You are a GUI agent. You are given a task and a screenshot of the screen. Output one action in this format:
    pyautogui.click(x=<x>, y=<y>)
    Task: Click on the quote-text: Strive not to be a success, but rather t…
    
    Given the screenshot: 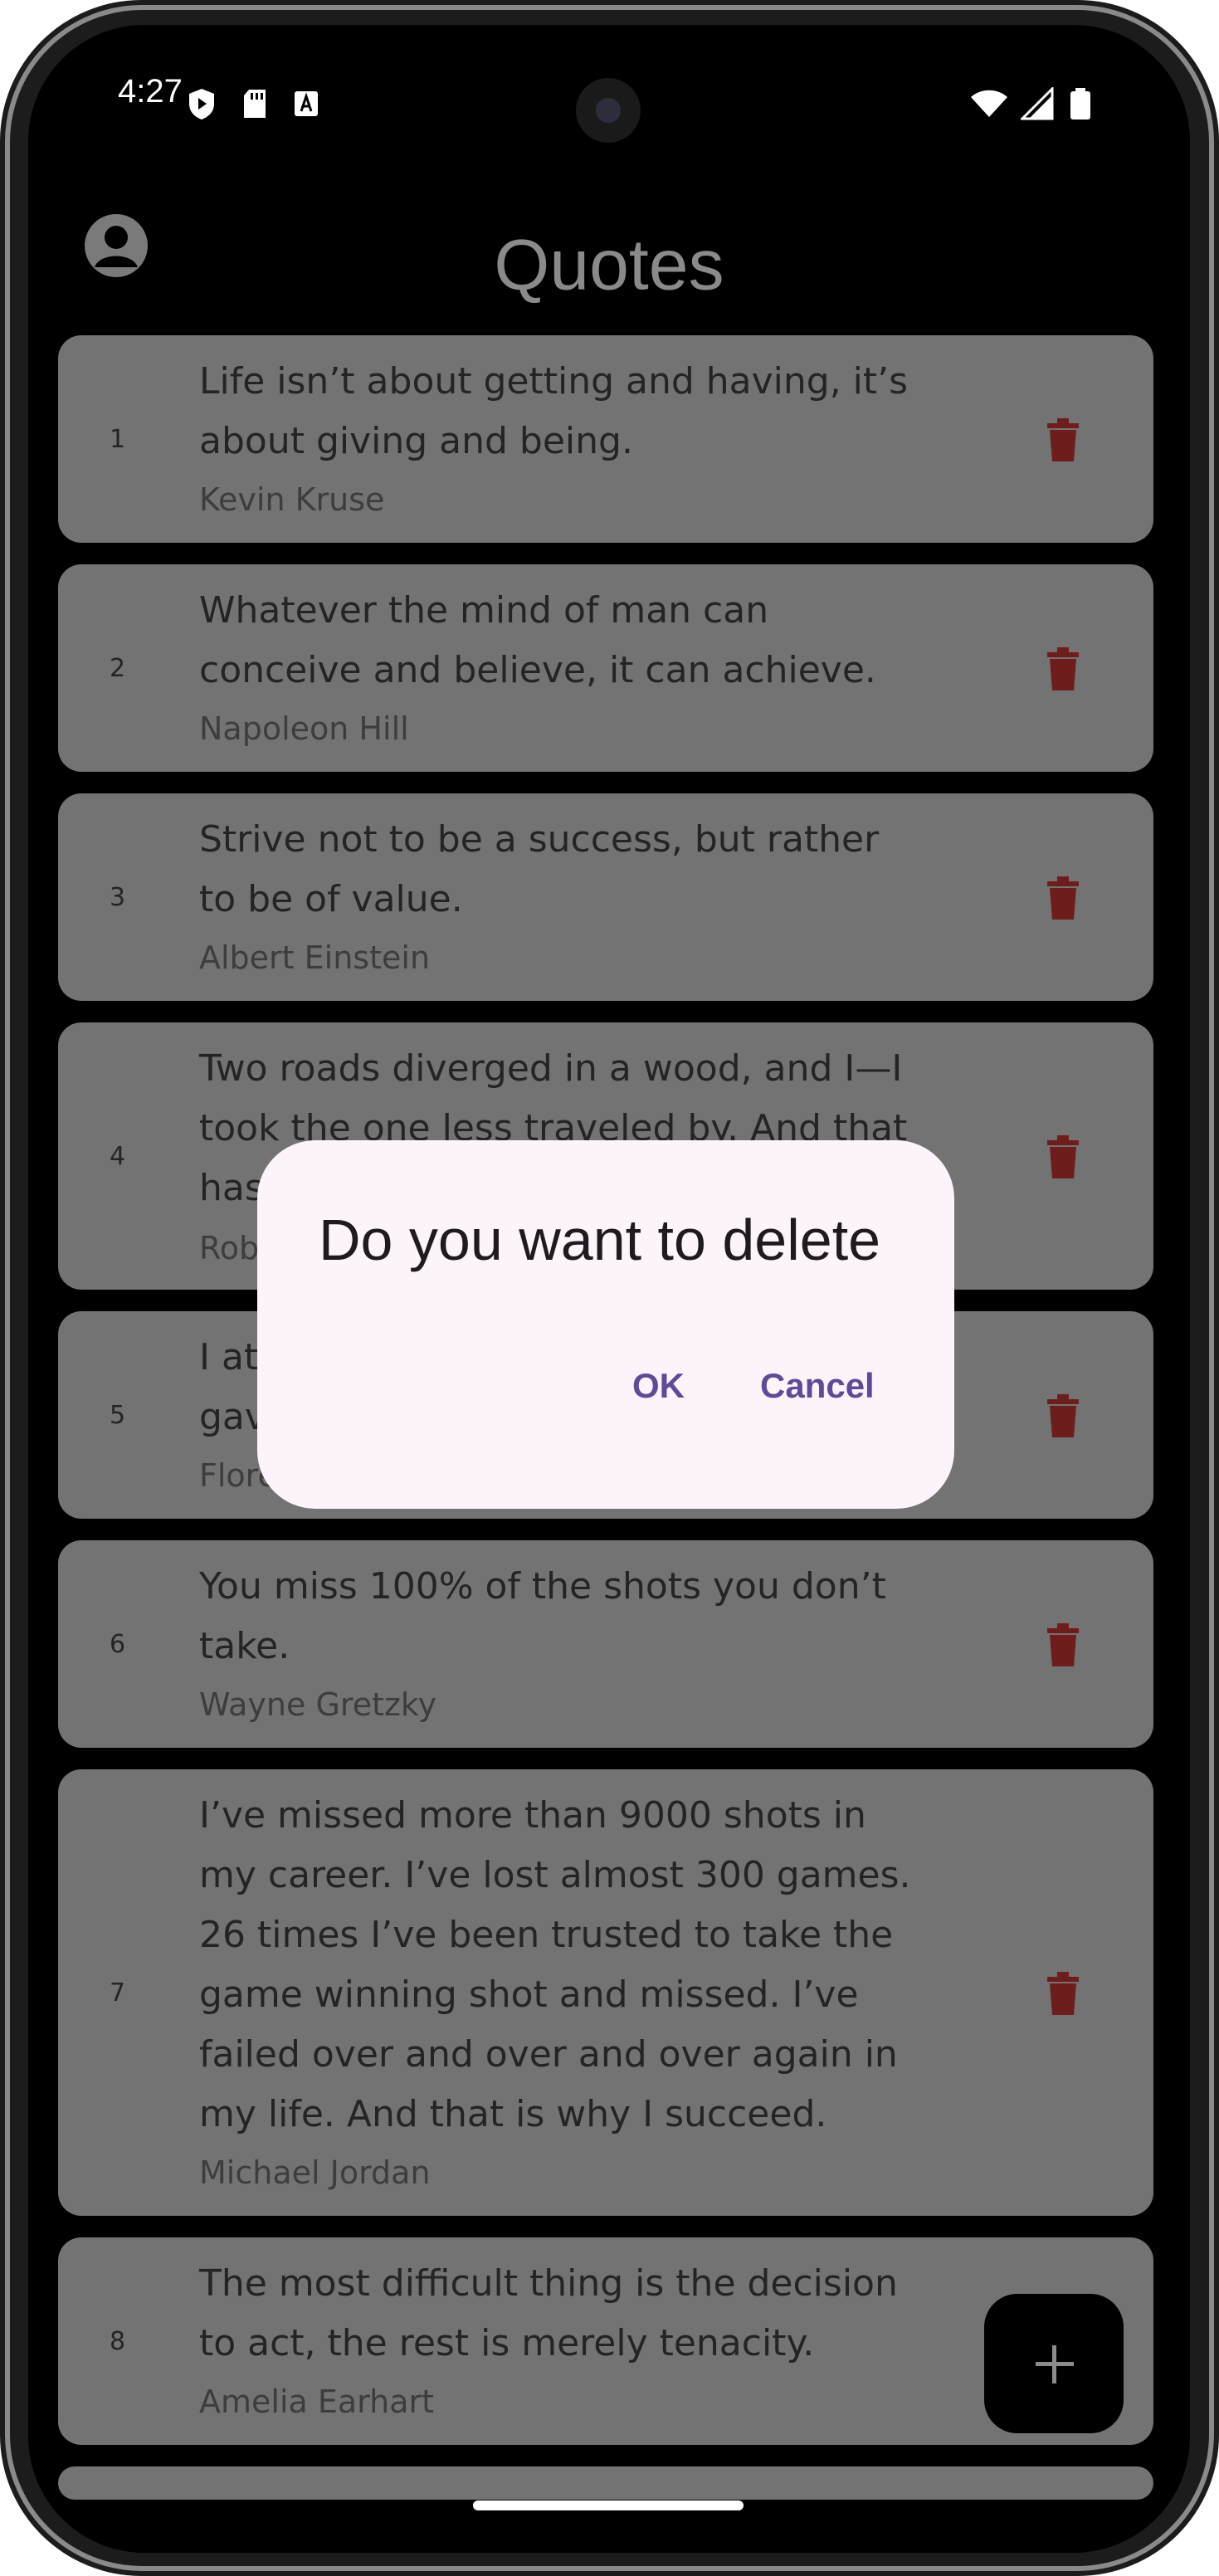 What is the action you would take?
    pyautogui.click(x=569, y=870)
    